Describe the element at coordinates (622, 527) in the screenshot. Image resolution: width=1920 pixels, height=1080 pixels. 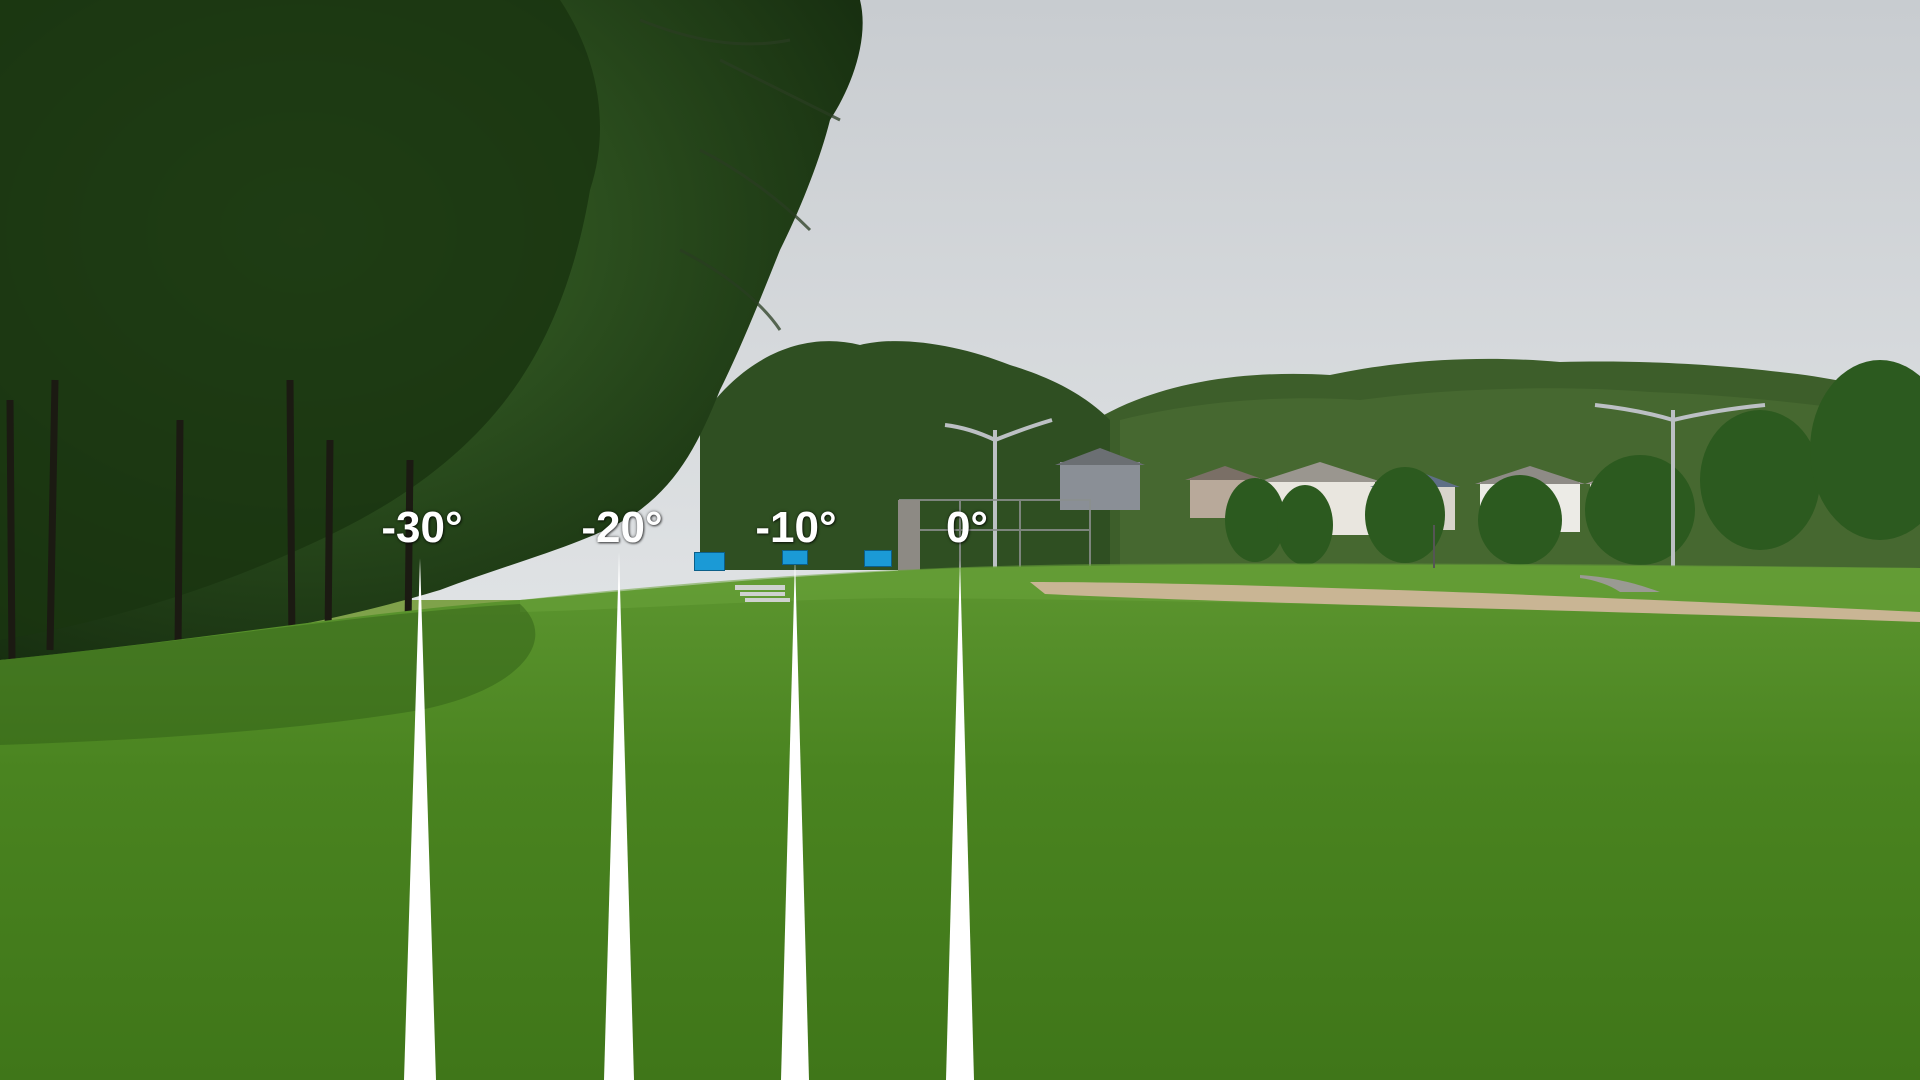
I see `angle-label-minus-20: -20°` at that location.